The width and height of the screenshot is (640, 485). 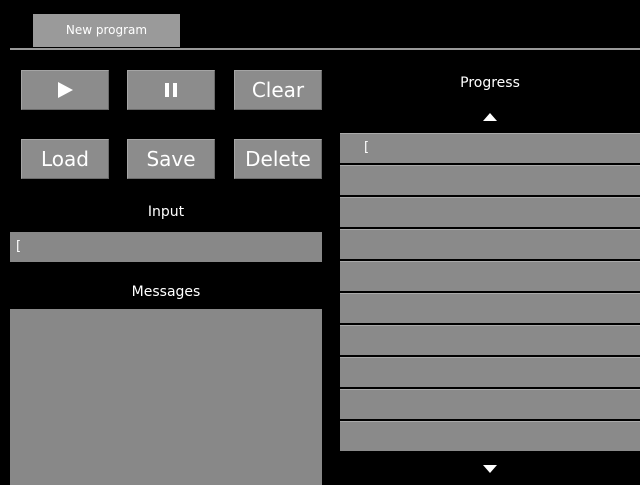 What do you see at coordinates (490, 148) in the screenshot?
I see `progress-row: [` at bounding box center [490, 148].